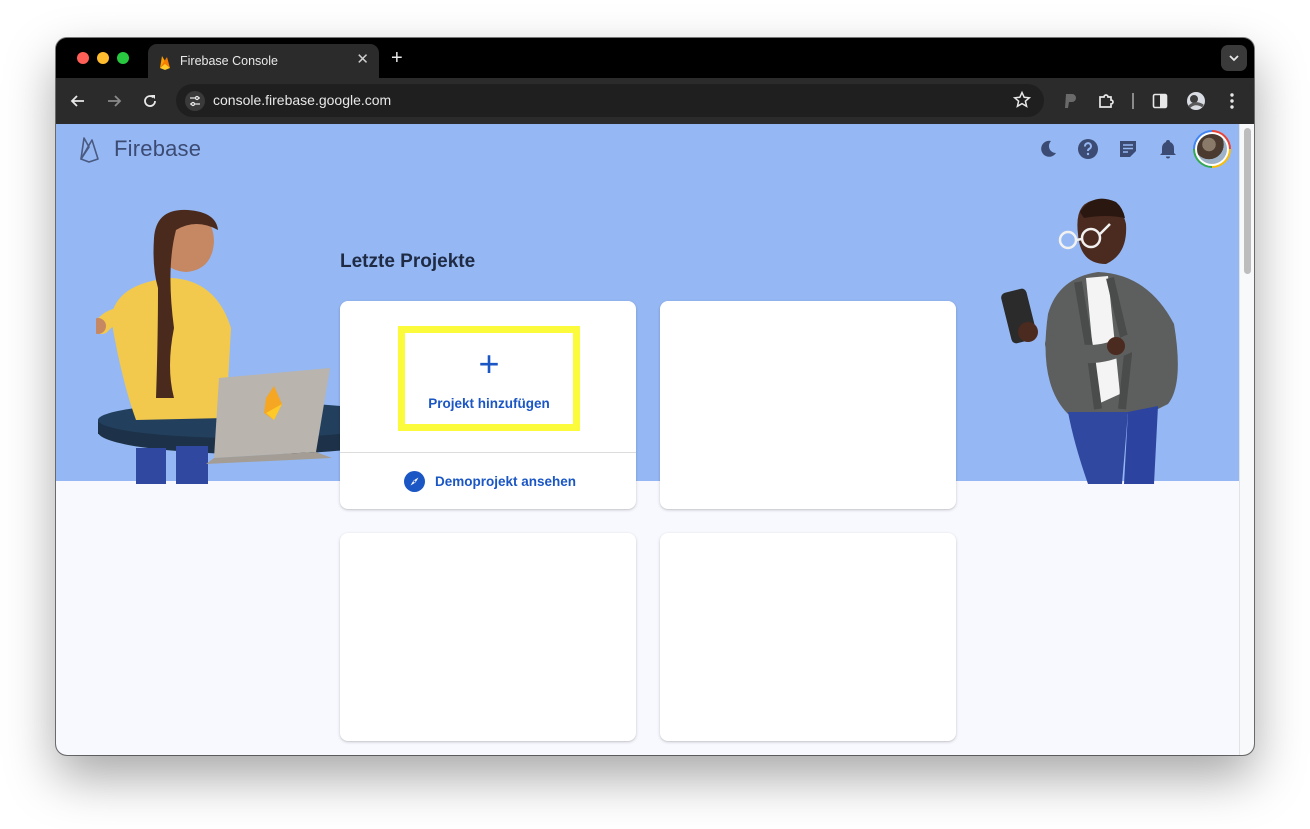  Describe the element at coordinates (90, 149) in the screenshot. I see `firebase-logo-icon` at that location.